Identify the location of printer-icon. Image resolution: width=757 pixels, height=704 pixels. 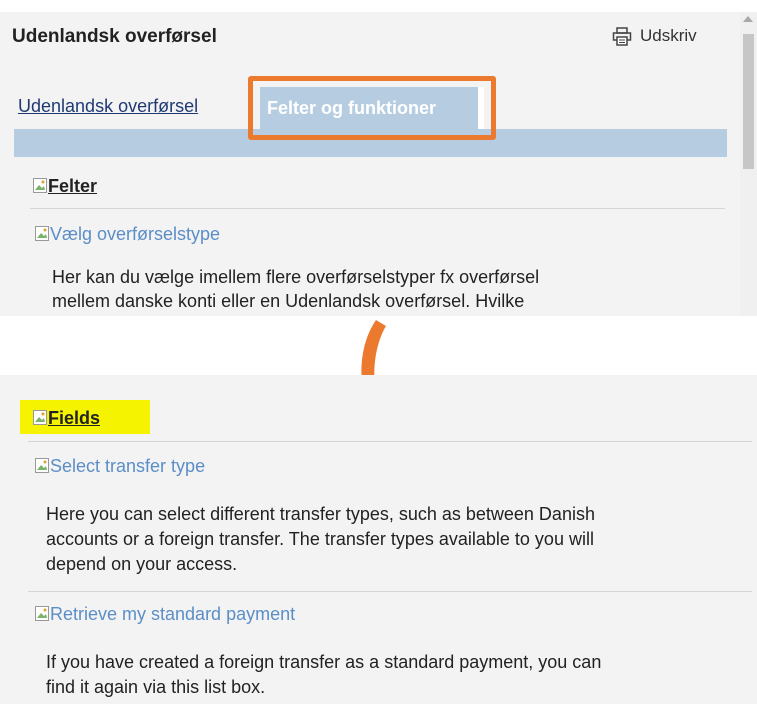
(622, 36).